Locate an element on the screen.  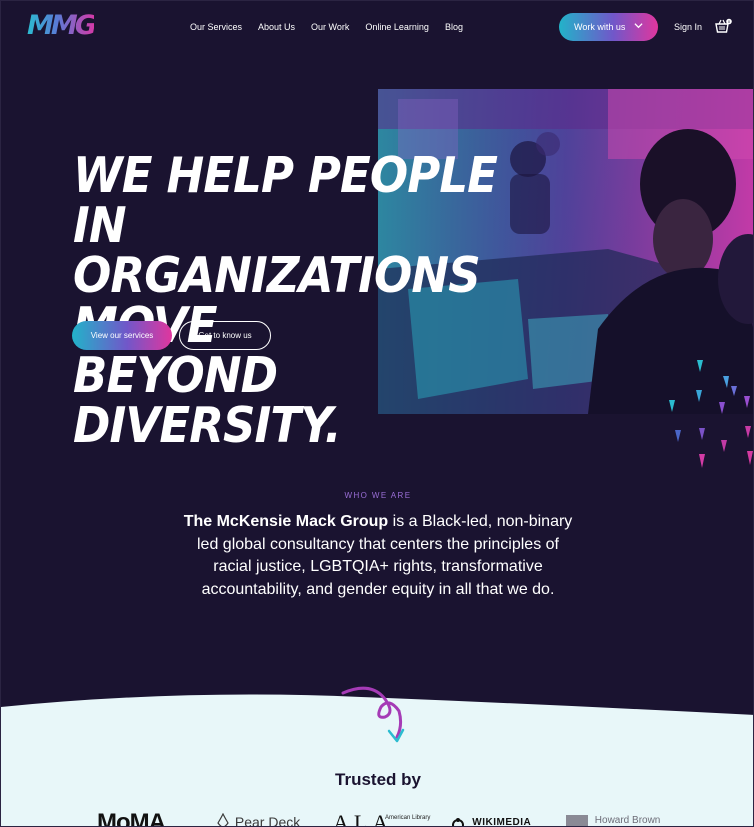
howard-brown-logo: Howard Brown is located at coordinates (613, 820).